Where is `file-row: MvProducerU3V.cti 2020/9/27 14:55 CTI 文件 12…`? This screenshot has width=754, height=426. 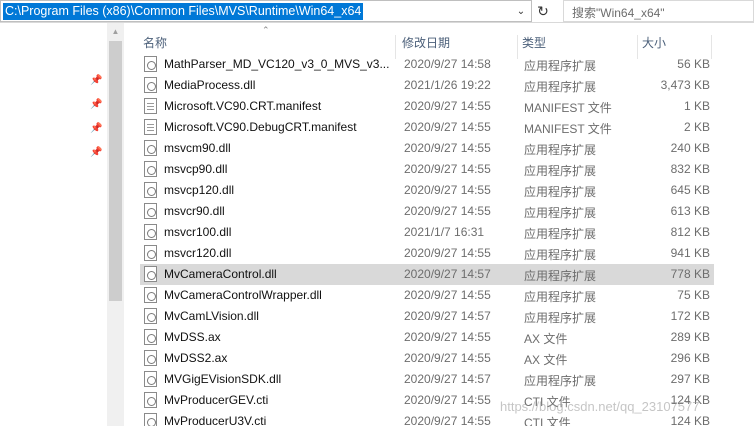 file-row: MvProducerU3V.cti 2020/9/27 14:55 CTI 文件 12… is located at coordinates (427, 418).